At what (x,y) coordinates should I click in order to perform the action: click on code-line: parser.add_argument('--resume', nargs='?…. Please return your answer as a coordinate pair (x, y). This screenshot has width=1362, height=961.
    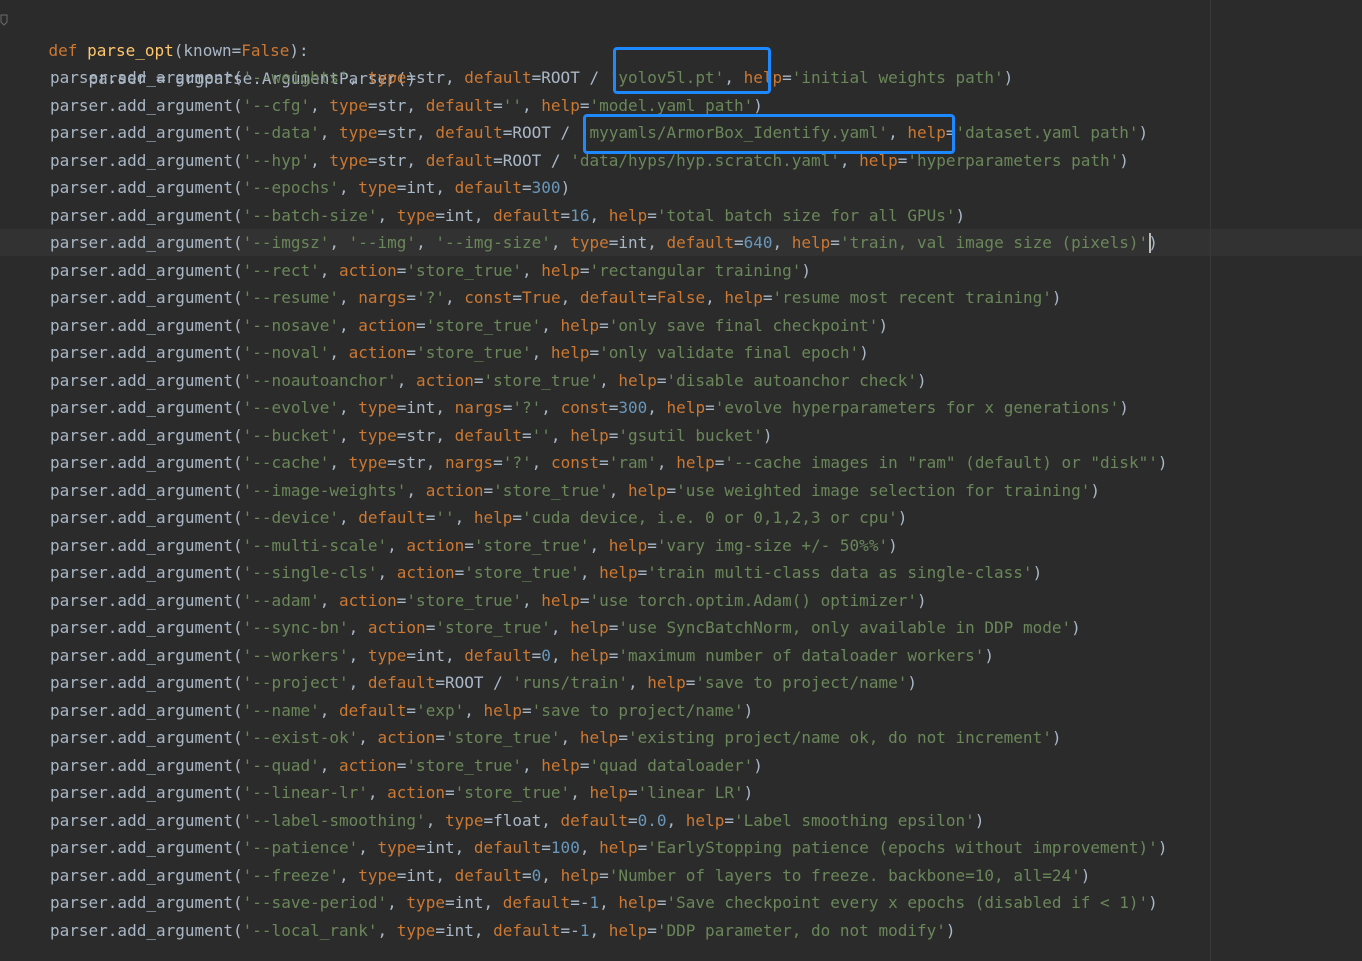
    Looking at the image, I should click on (556, 298).